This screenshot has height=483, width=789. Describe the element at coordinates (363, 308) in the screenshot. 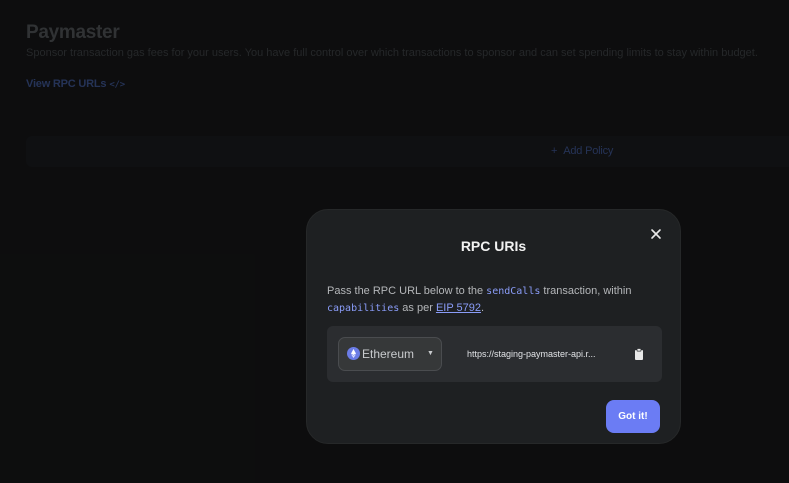

I see `capabilities-code: capabilities` at that location.